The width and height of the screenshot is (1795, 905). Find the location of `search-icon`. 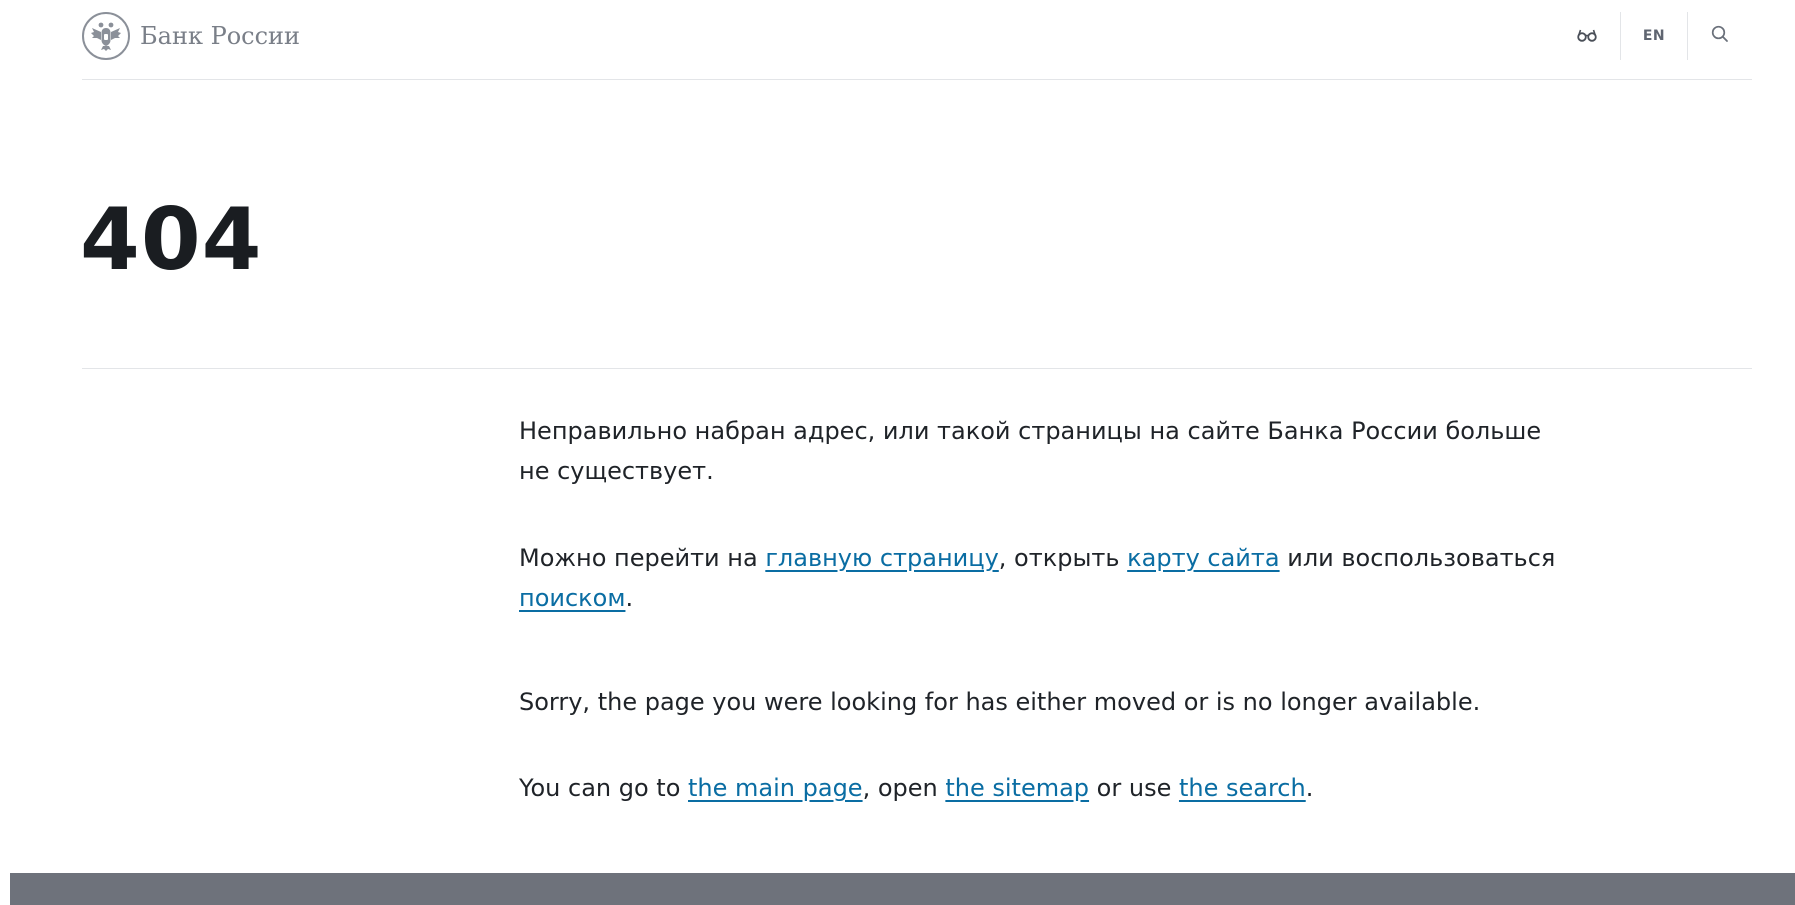

search-icon is located at coordinates (1720, 36).